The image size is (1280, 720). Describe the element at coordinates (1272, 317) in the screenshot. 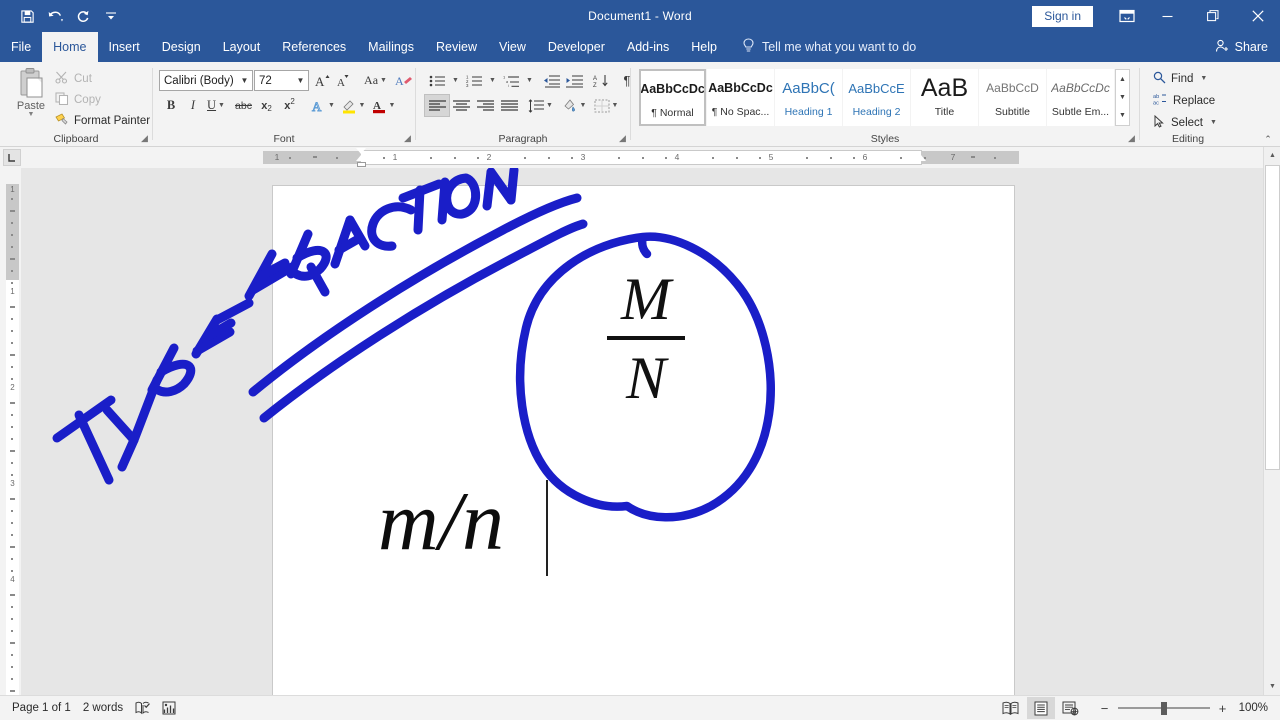

I see `scrollbar-thumb` at that location.